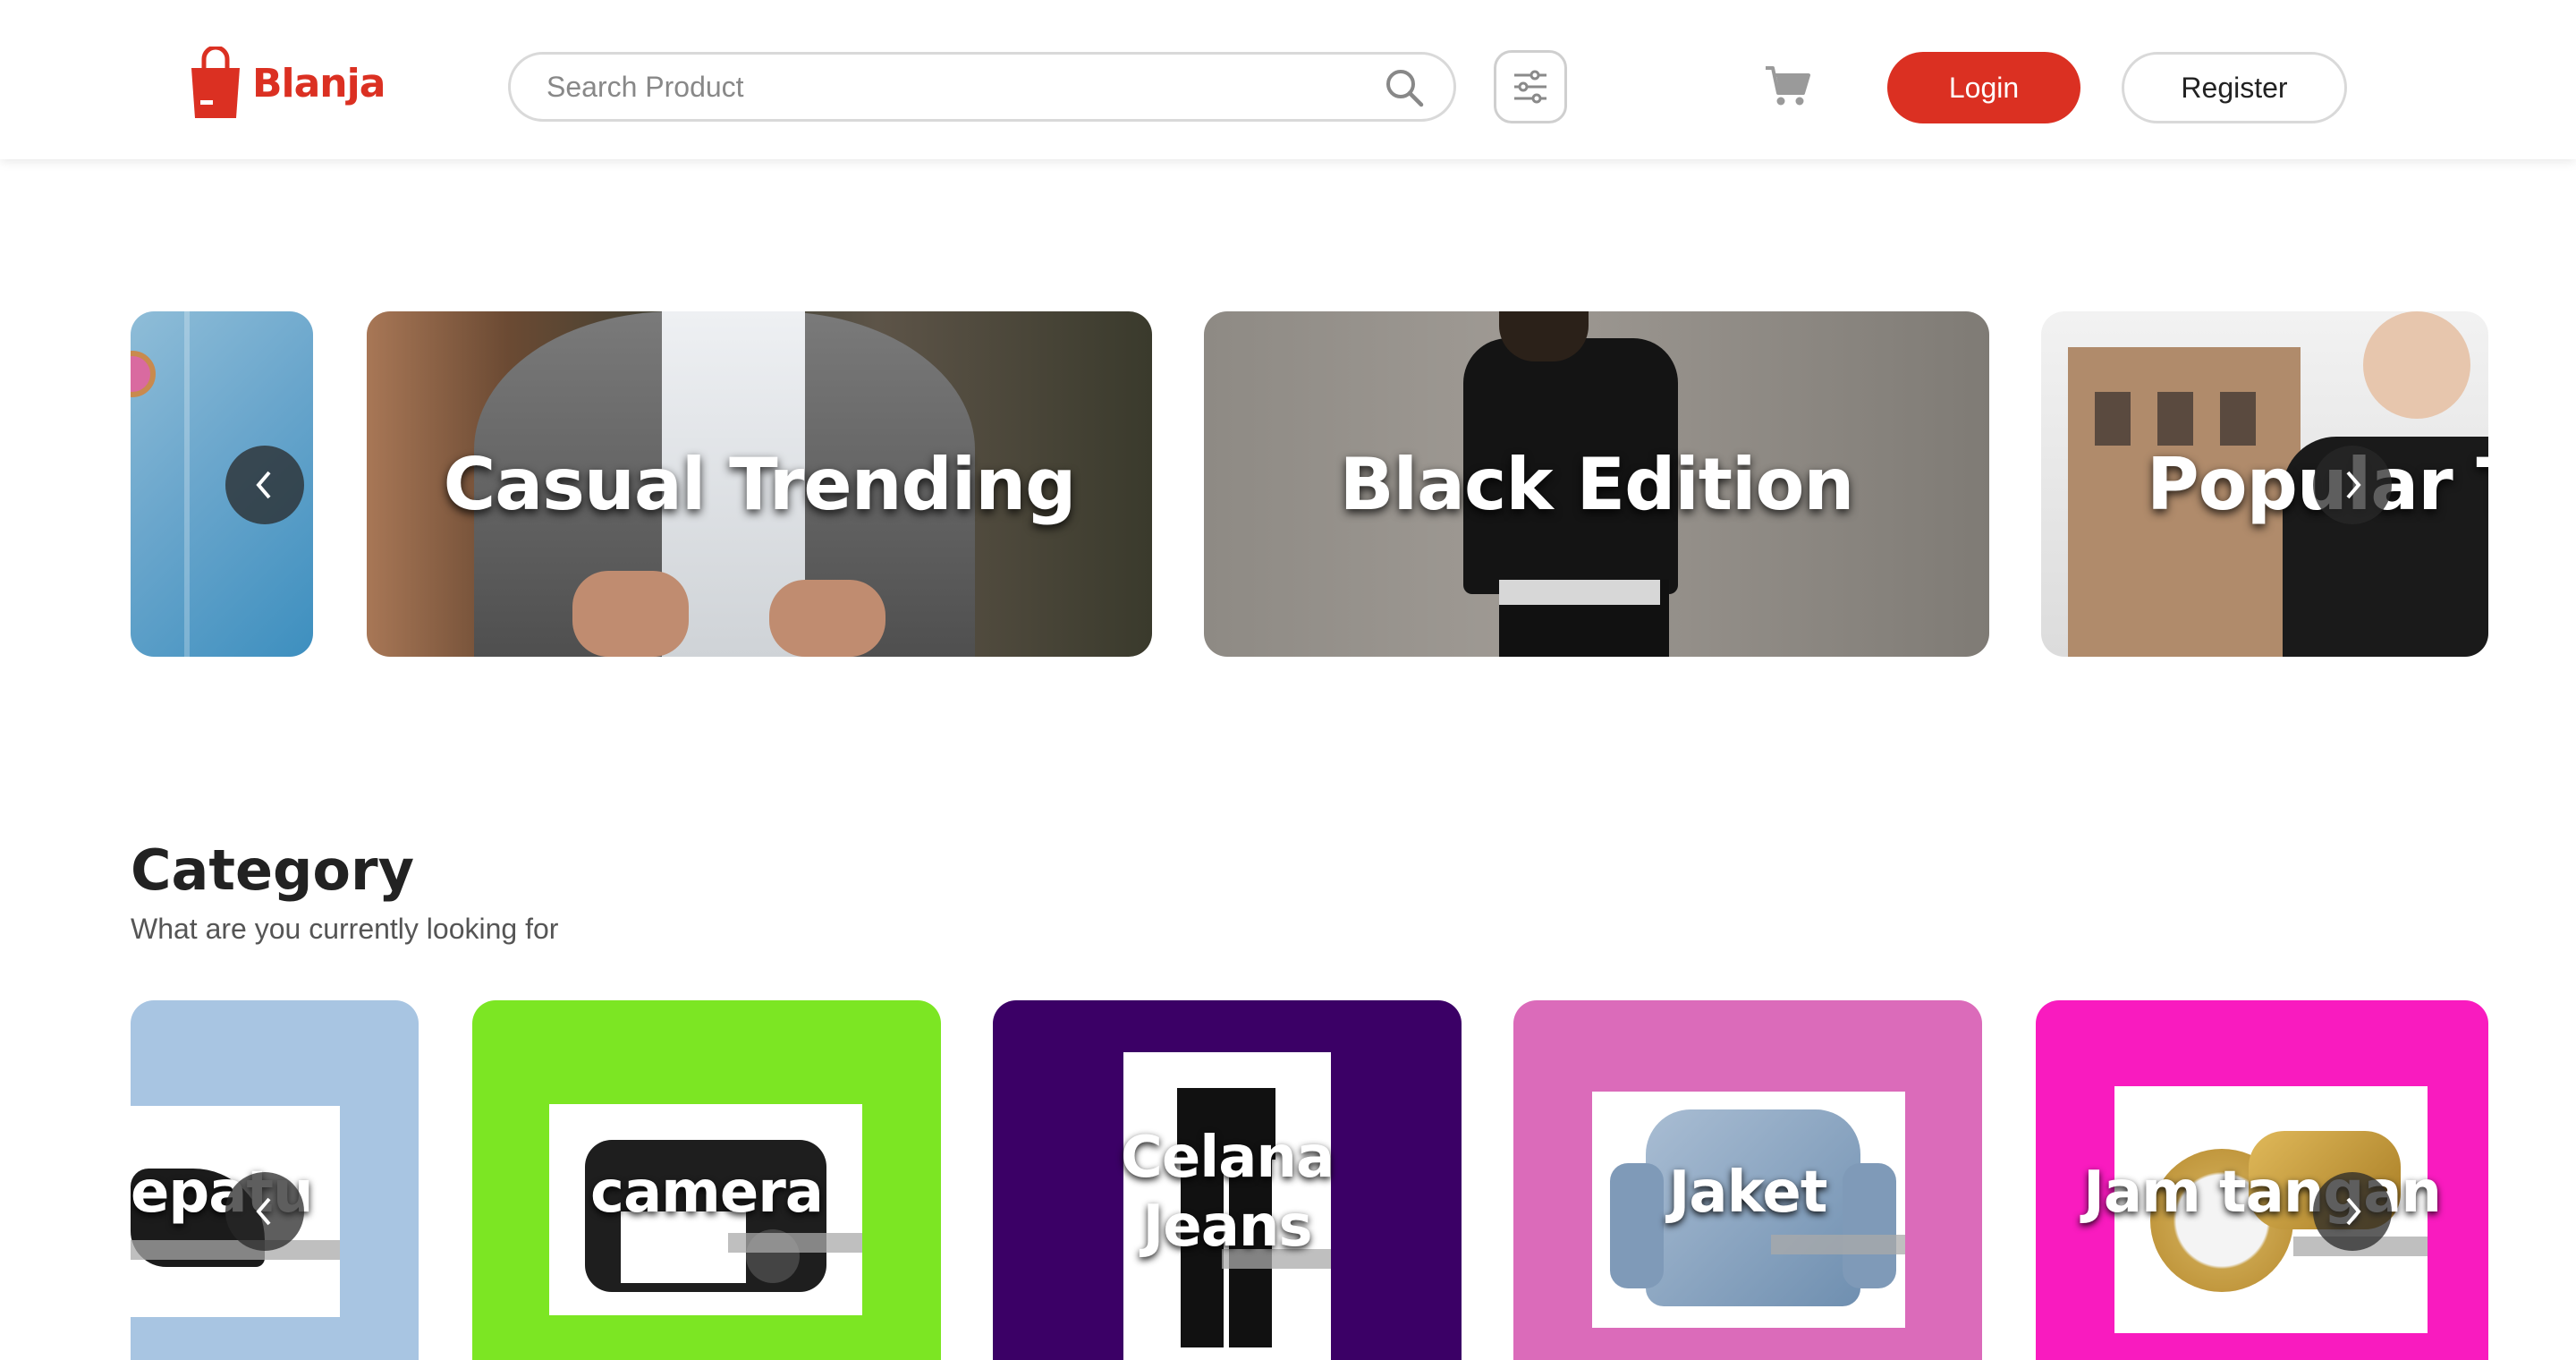  Describe the element at coordinates (1983, 87) in the screenshot. I see `login-button: Login` at that location.